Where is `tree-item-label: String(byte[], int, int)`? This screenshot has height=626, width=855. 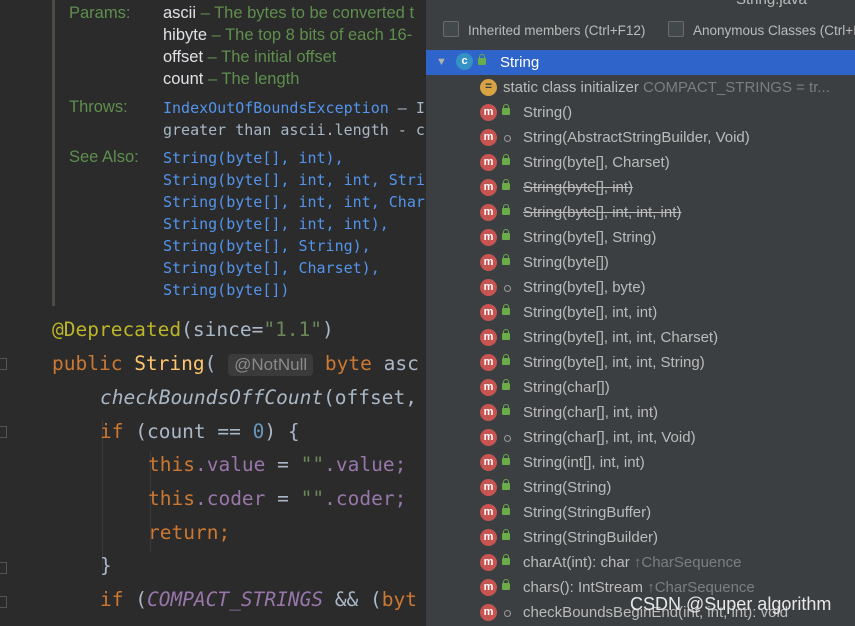 tree-item-label: String(byte[], int, int) is located at coordinates (590, 312).